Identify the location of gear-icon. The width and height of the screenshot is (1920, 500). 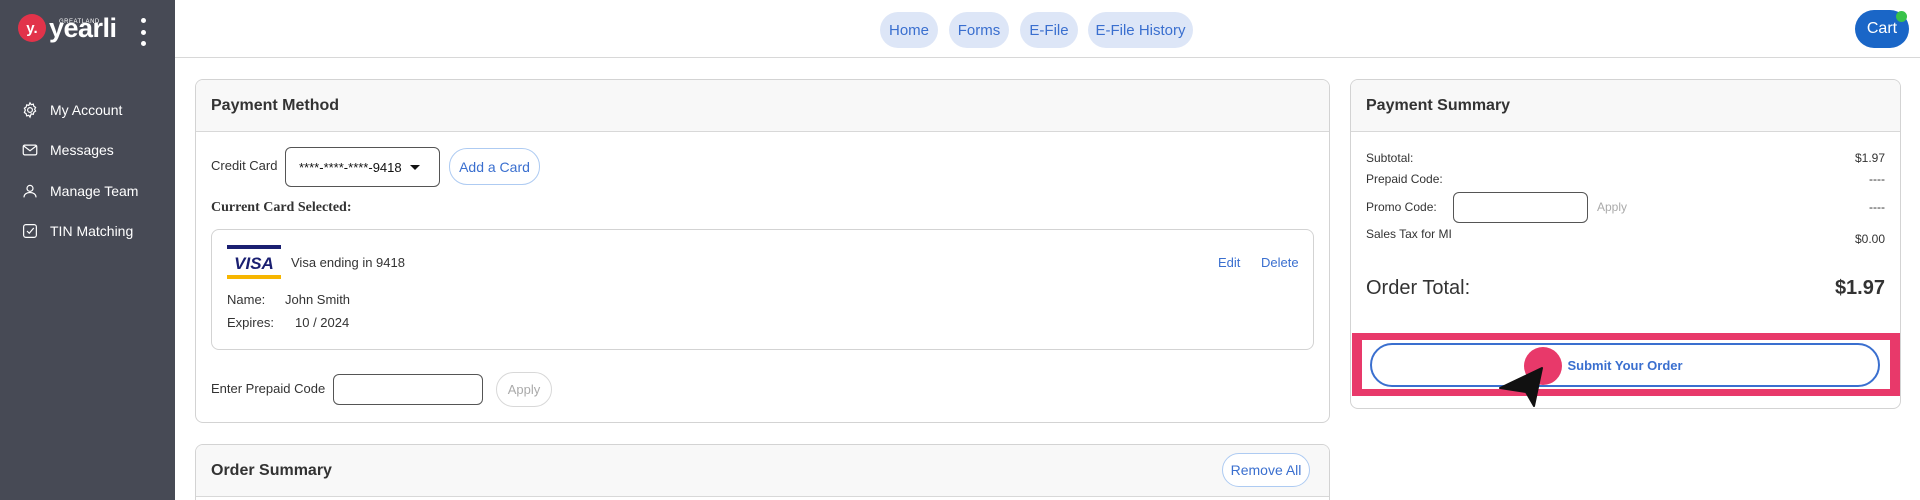
(30, 110).